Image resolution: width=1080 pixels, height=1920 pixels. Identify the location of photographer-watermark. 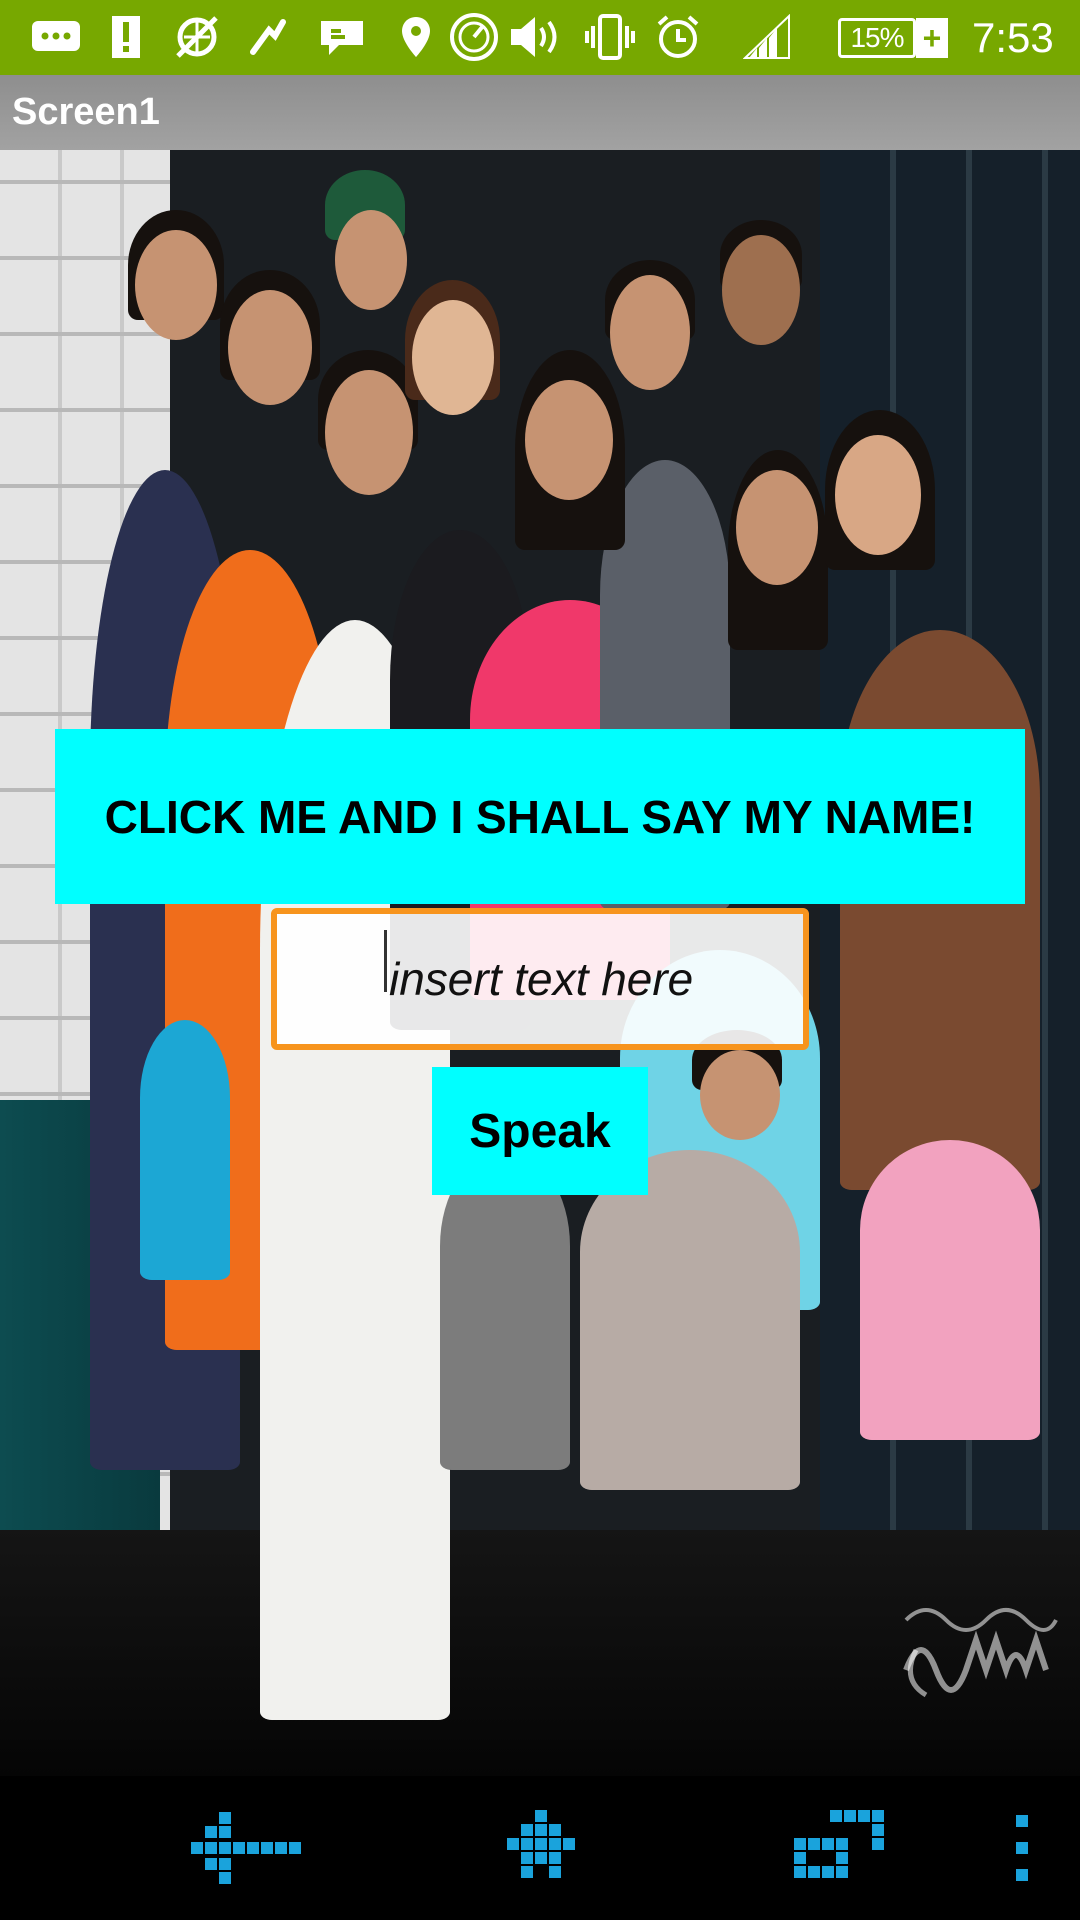
(981, 1650).